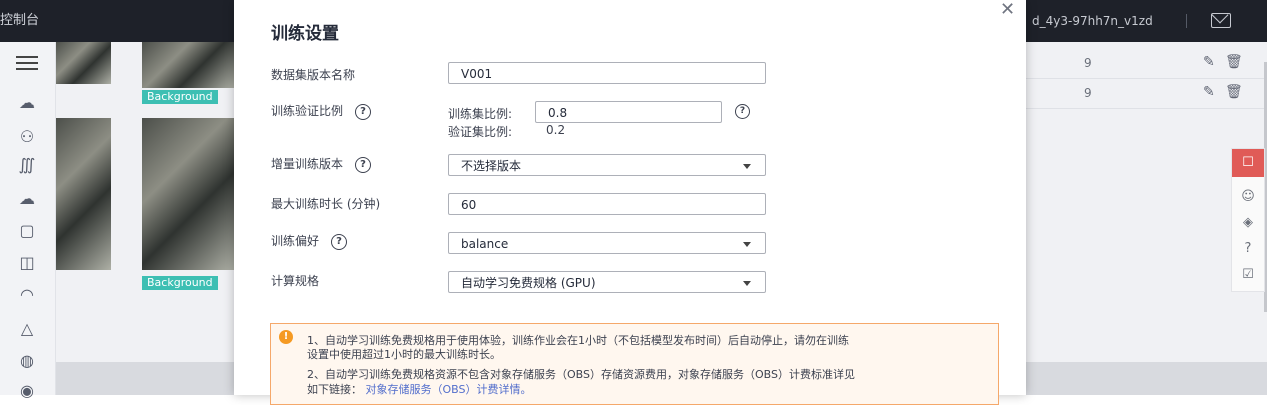 Image resolution: width=1267 pixels, height=405 pixels. Describe the element at coordinates (307, 111) in the screenshot. I see `split-label: 训练验证比例` at that location.